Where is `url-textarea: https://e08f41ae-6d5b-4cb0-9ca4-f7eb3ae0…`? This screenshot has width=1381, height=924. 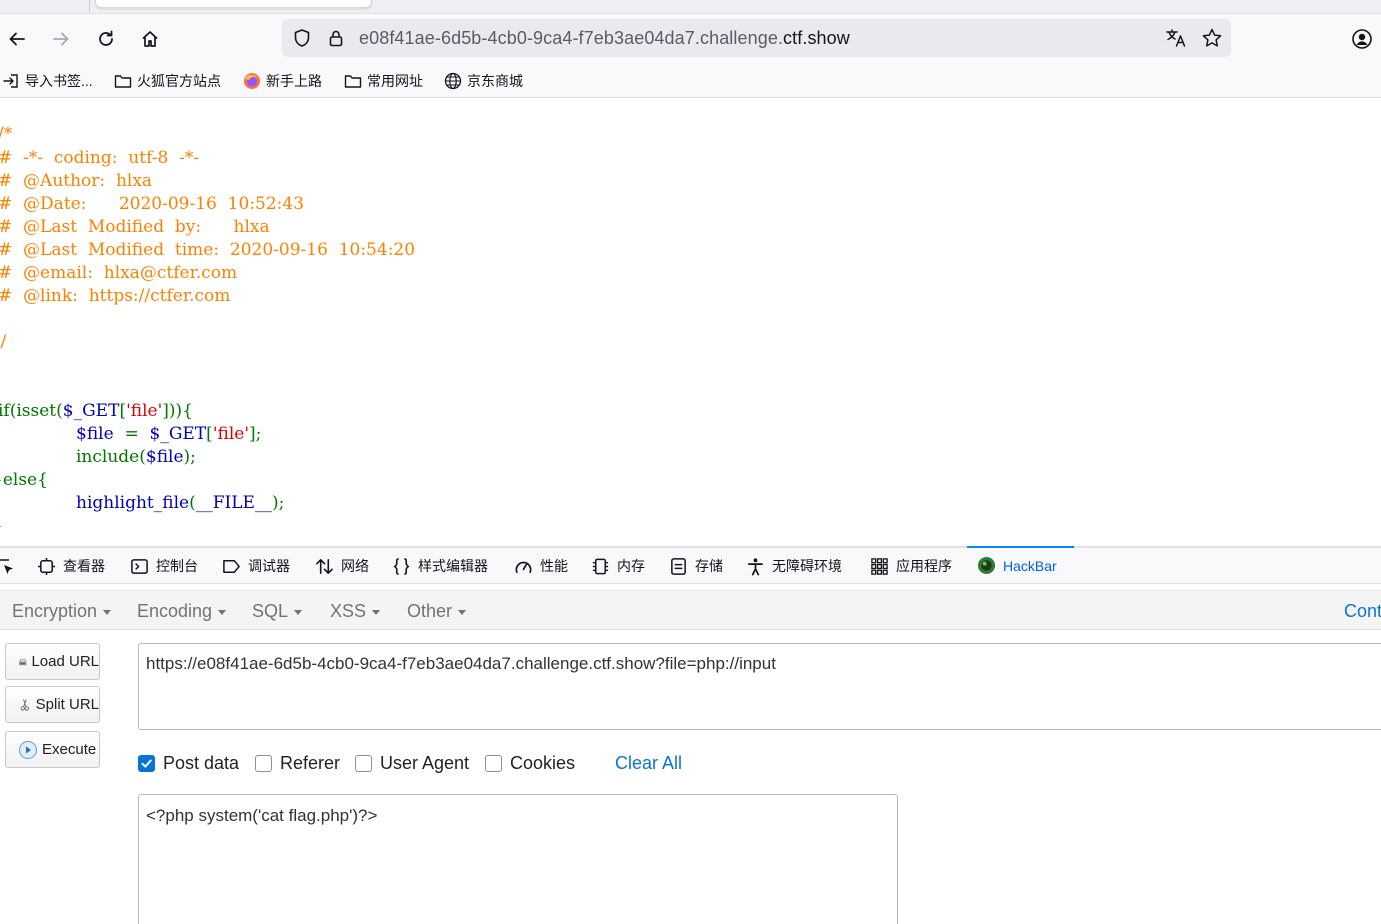
url-textarea: https://e08f41ae-6d5b-4cb0-9ca4-f7eb3ae0… is located at coordinates (759, 686).